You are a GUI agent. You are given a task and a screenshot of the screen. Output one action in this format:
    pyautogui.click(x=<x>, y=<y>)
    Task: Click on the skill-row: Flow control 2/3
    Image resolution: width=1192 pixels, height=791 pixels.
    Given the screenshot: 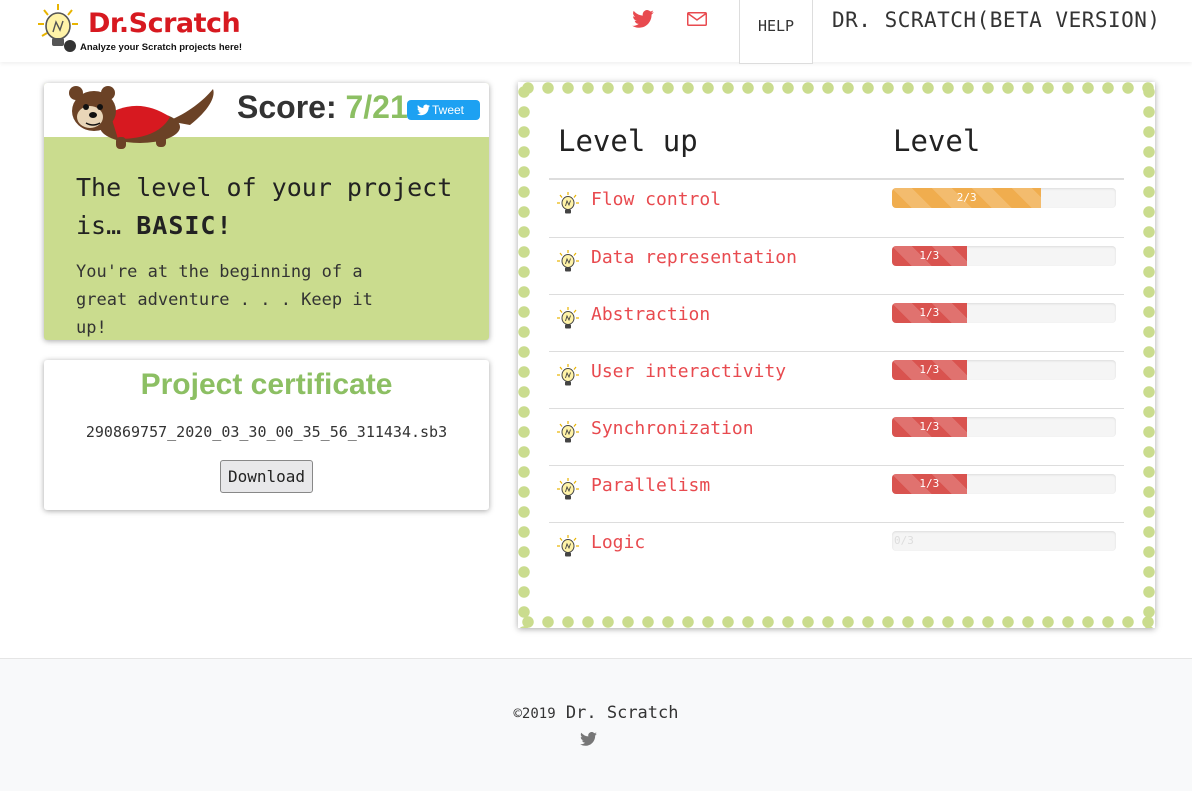 What is the action you would take?
    pyautogui.click(x=836, y=208)
    